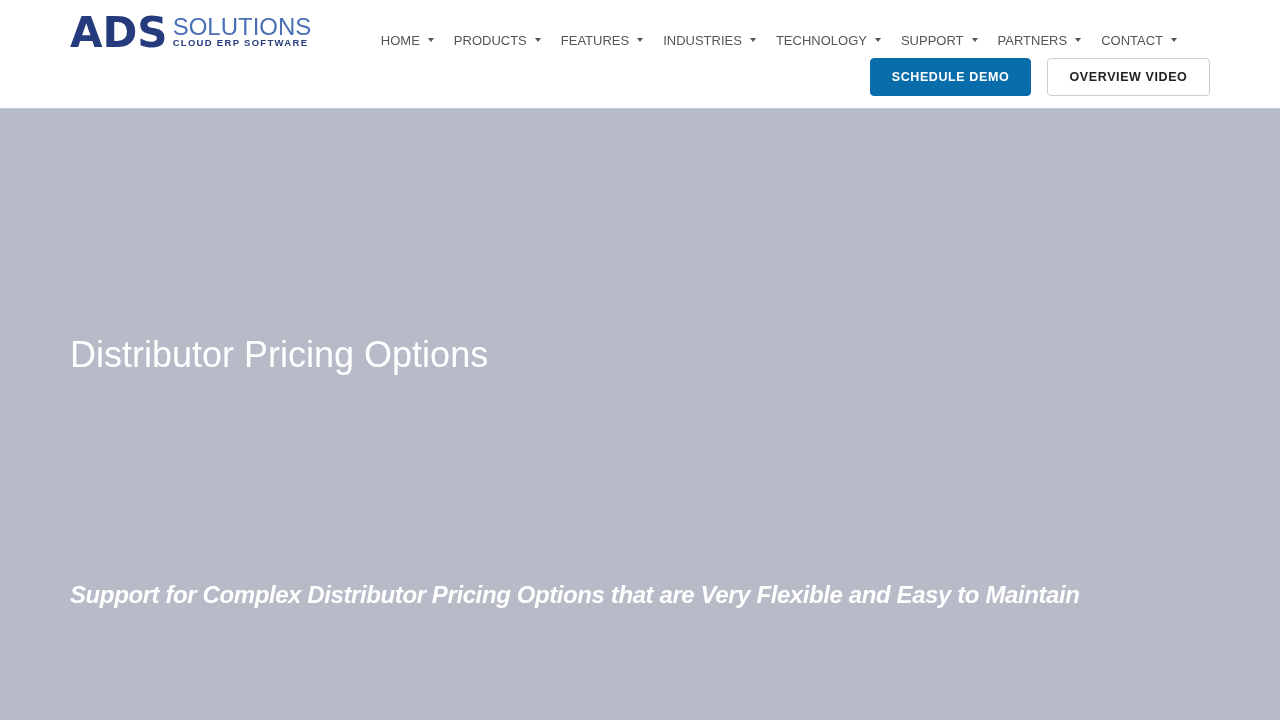  I want to click on nav-link: FEATURES, so click(602, 40).